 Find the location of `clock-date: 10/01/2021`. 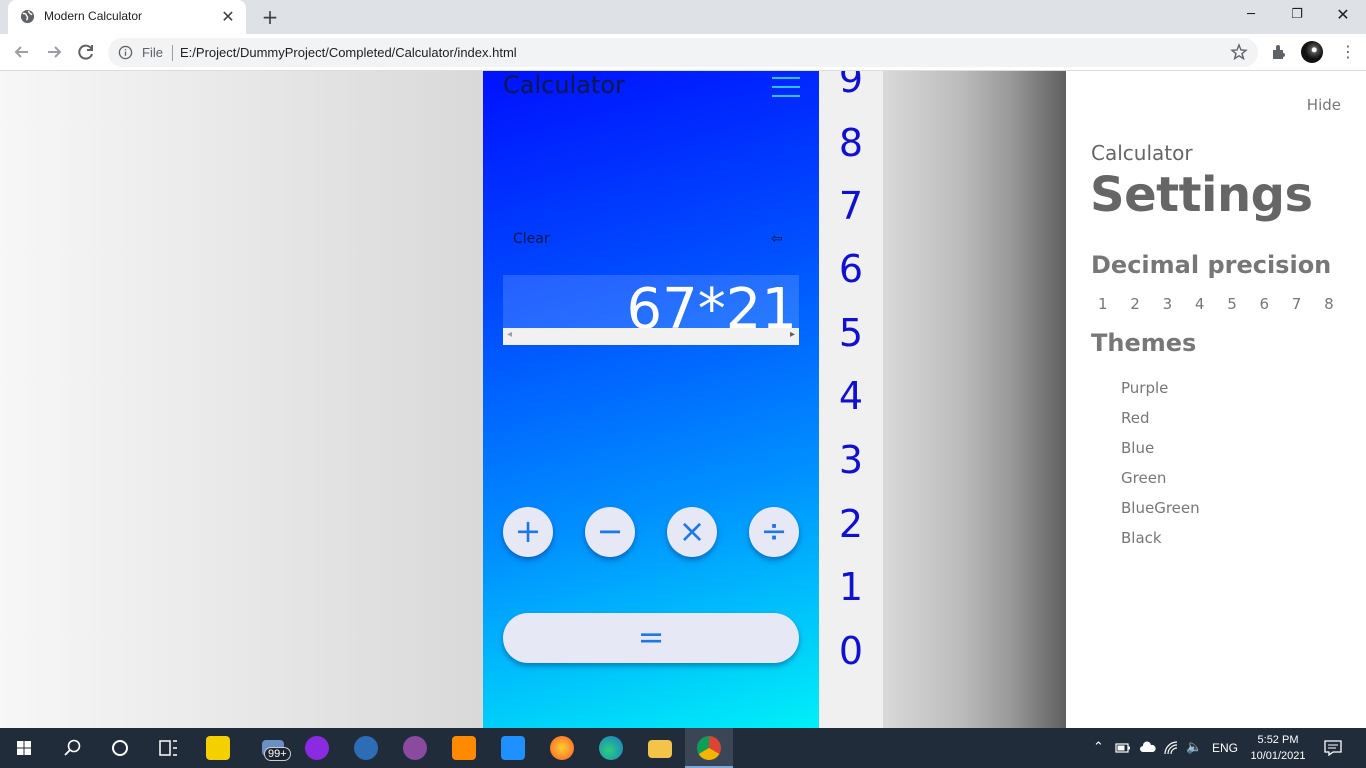

clock-date: 10/01/2021 is located at coordinates (1278, 756).